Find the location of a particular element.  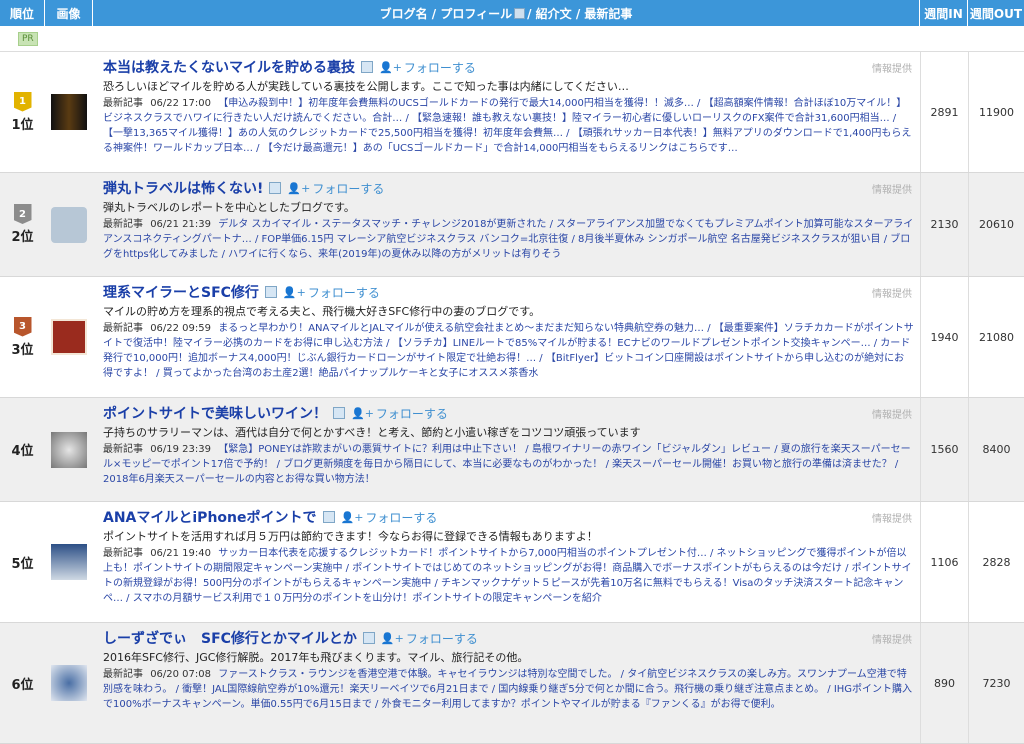

pr-row: PR is located at coordinates (512, 39).